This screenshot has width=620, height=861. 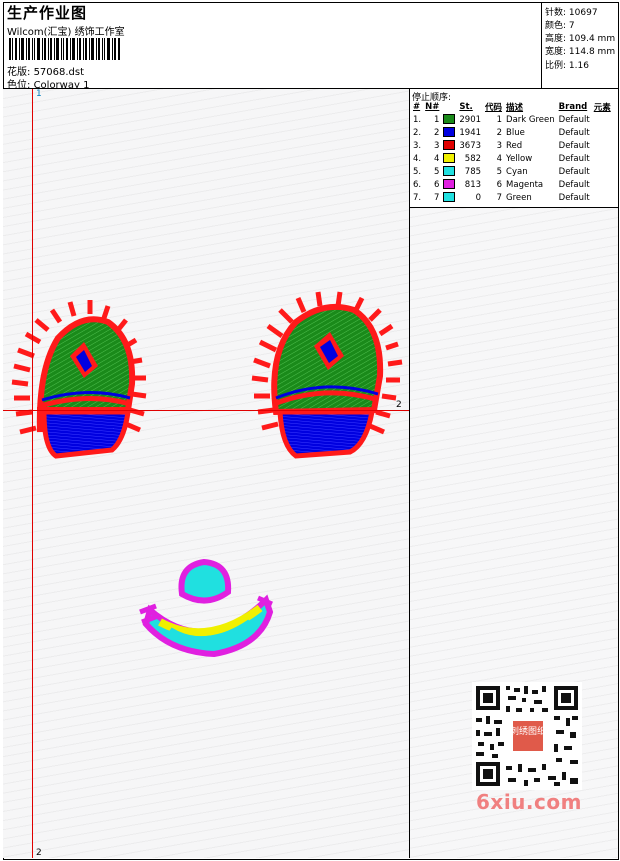 I want to click on table-row: 5. 5 785 5 Cyan Default, so click(x=512, y=171).